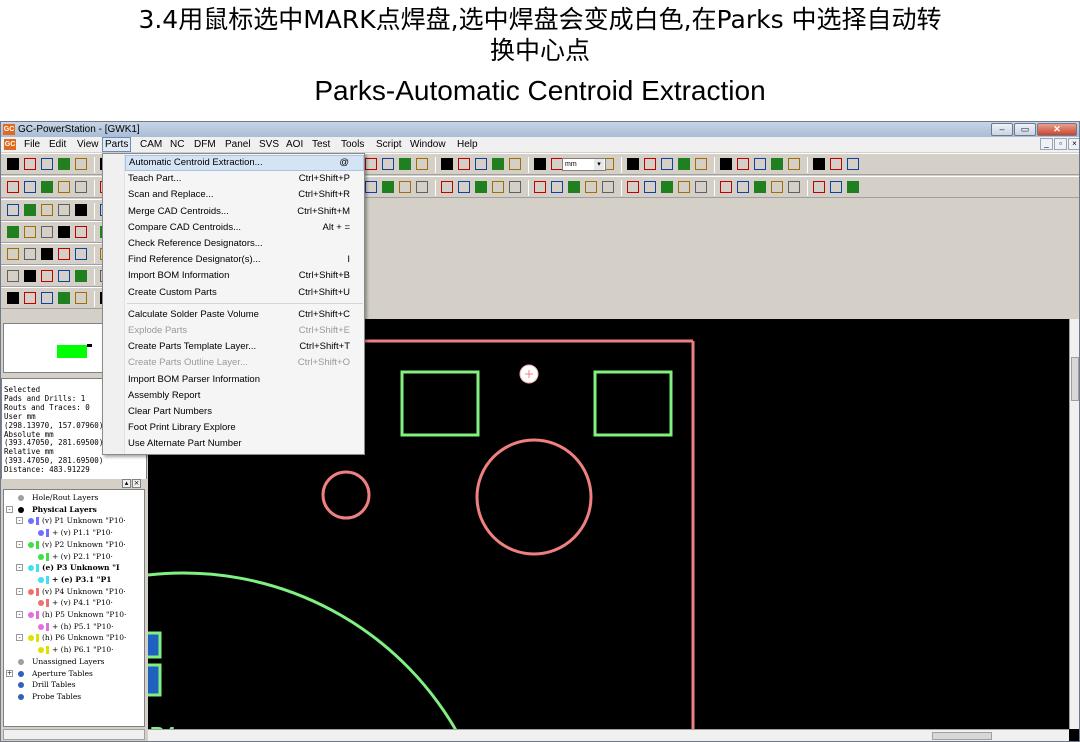 This screenshot has width=1080, height=742. I want to click on menu-help: Help, so click(467, 144).